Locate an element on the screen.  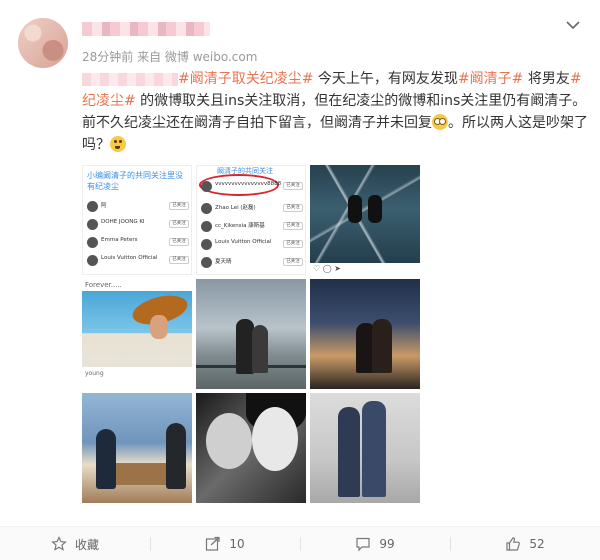
action-bar: 收藏 10 99 52 is located at coordinates (300, 543).